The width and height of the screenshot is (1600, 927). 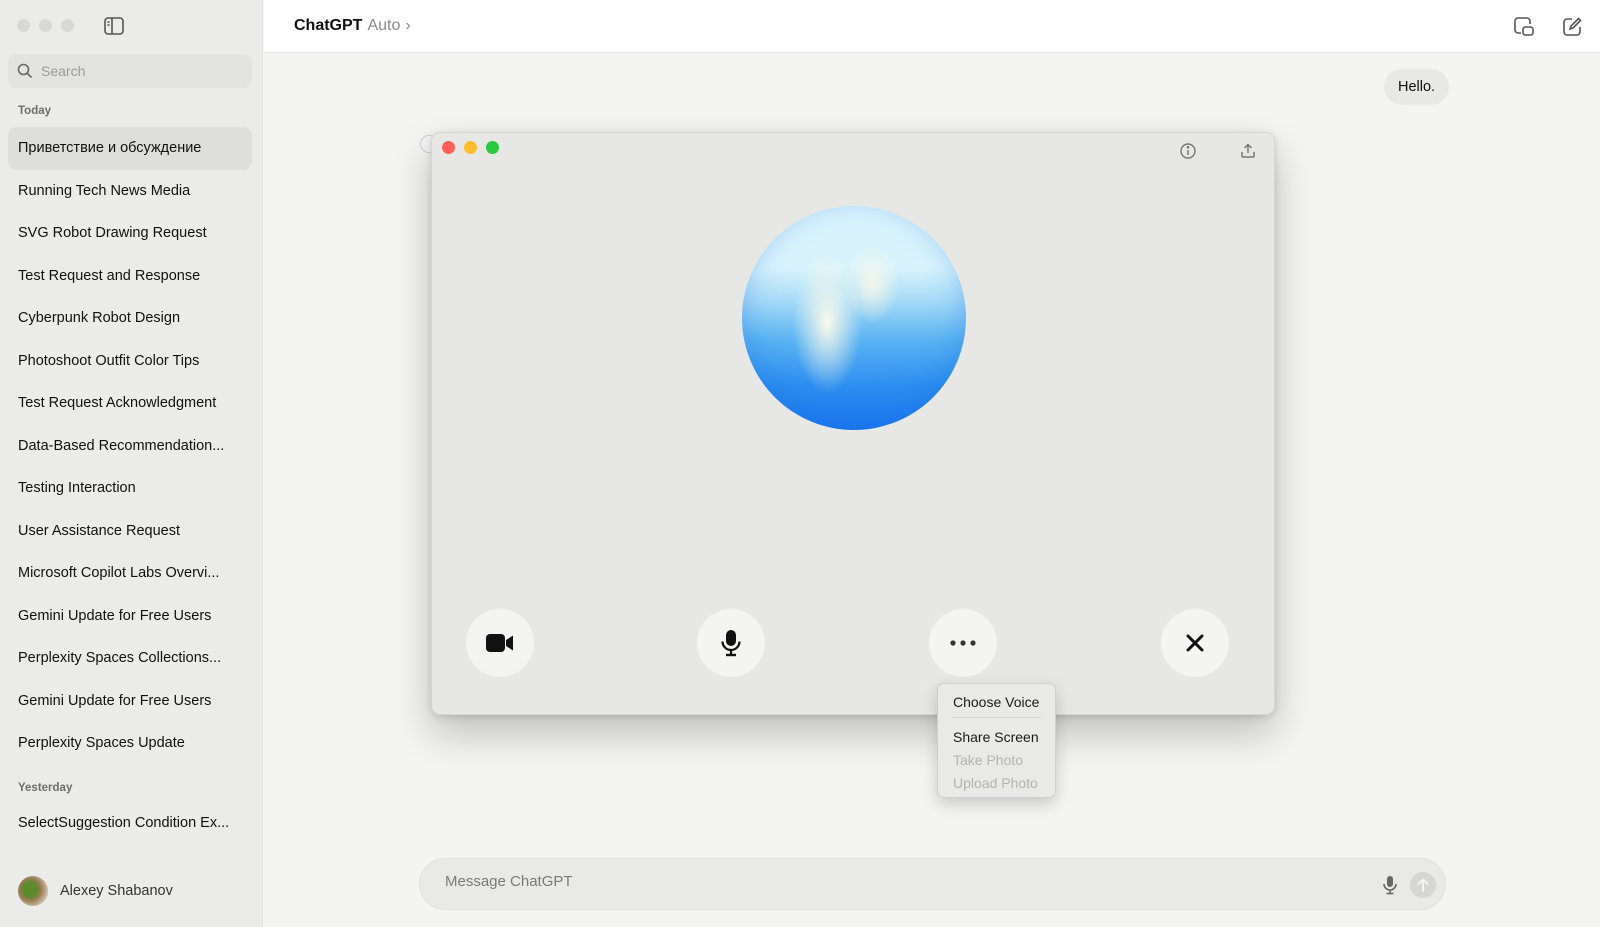 What do you see at coordinates (1188, 151) in the screenshot?
I see `info-icon` at bounding box center [1188, 151].